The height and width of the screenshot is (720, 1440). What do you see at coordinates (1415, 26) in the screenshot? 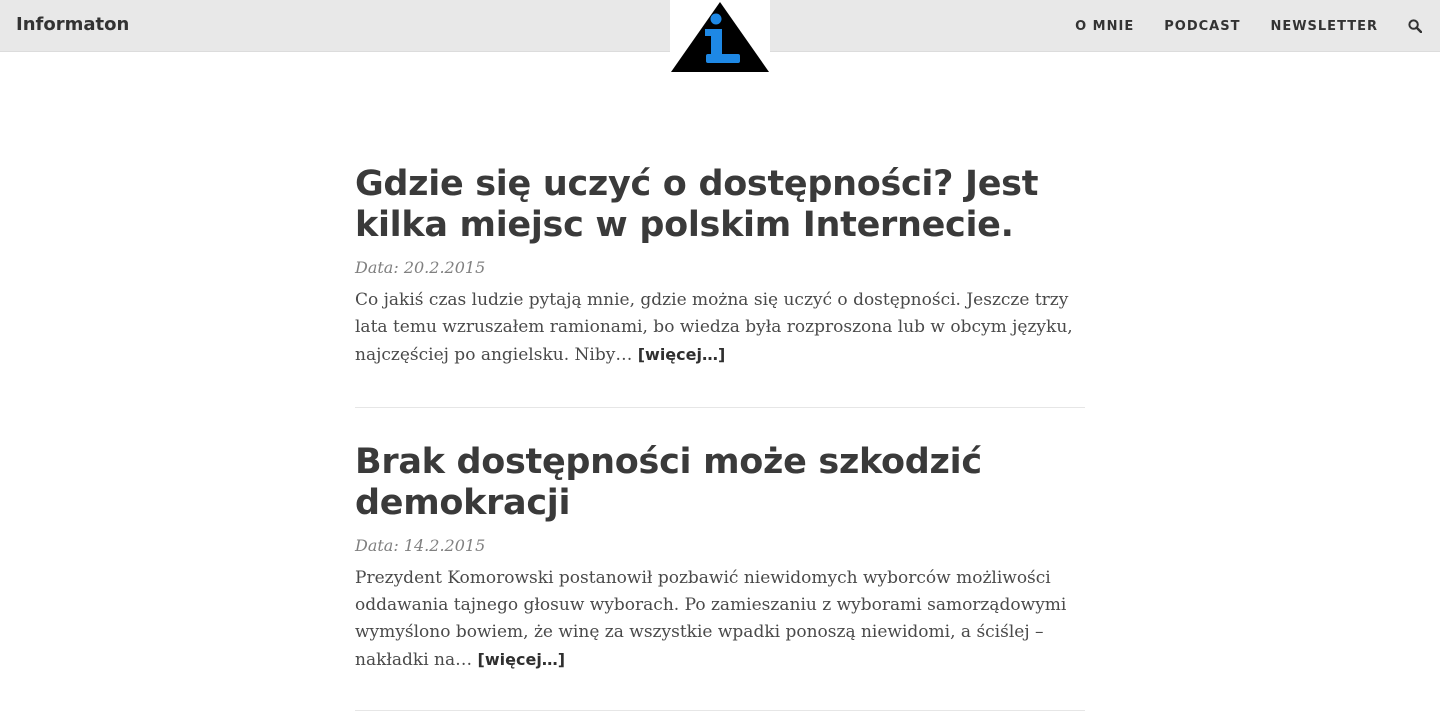
I see `search-icon` at bounding box center [1415, 26].